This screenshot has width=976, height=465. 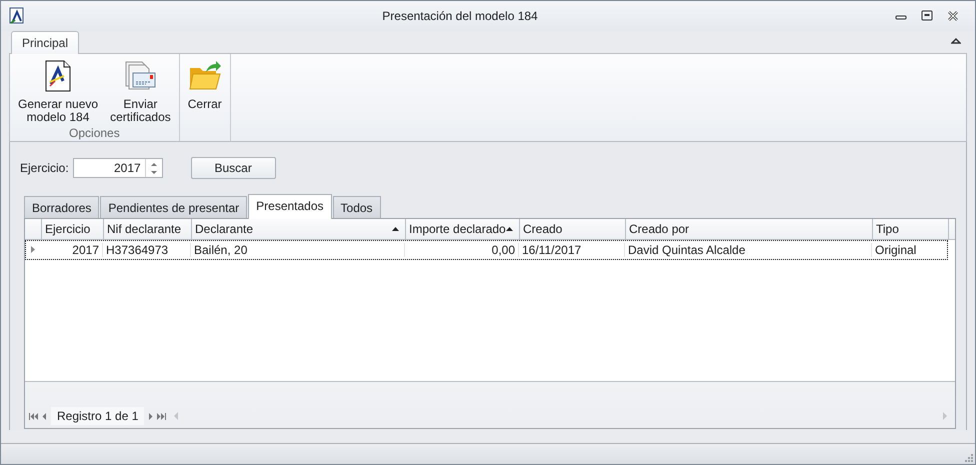 I want to click on folder-icon, so click(x=205, y=76).